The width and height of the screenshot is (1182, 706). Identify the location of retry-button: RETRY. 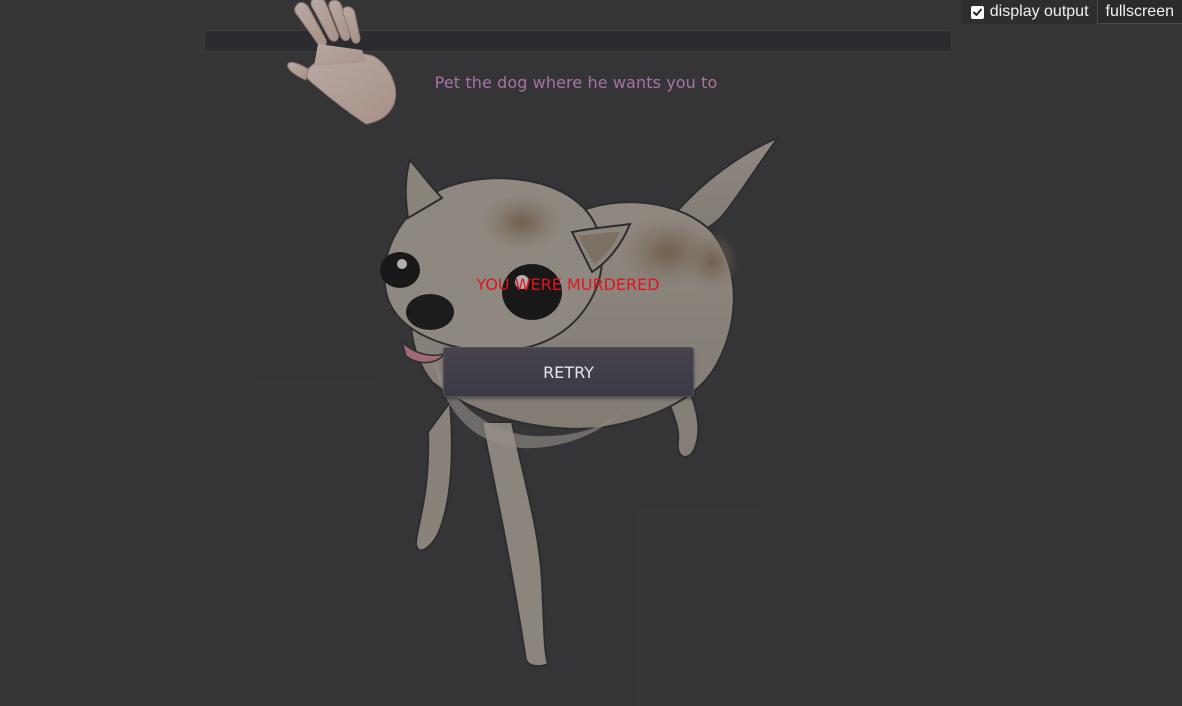
(568, 372).